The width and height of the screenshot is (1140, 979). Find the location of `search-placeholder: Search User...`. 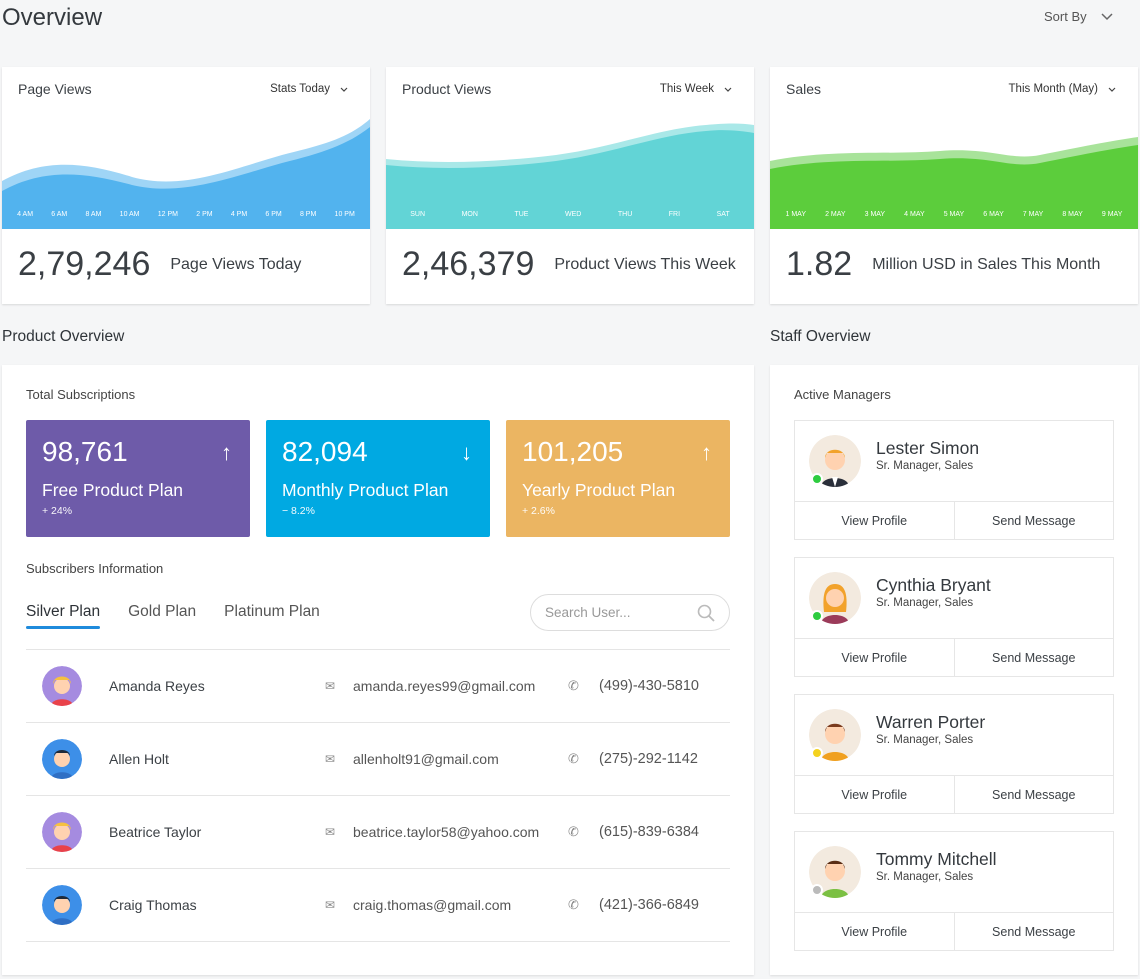

search-placeholder: Search User... is located at coordinates (588, 612).